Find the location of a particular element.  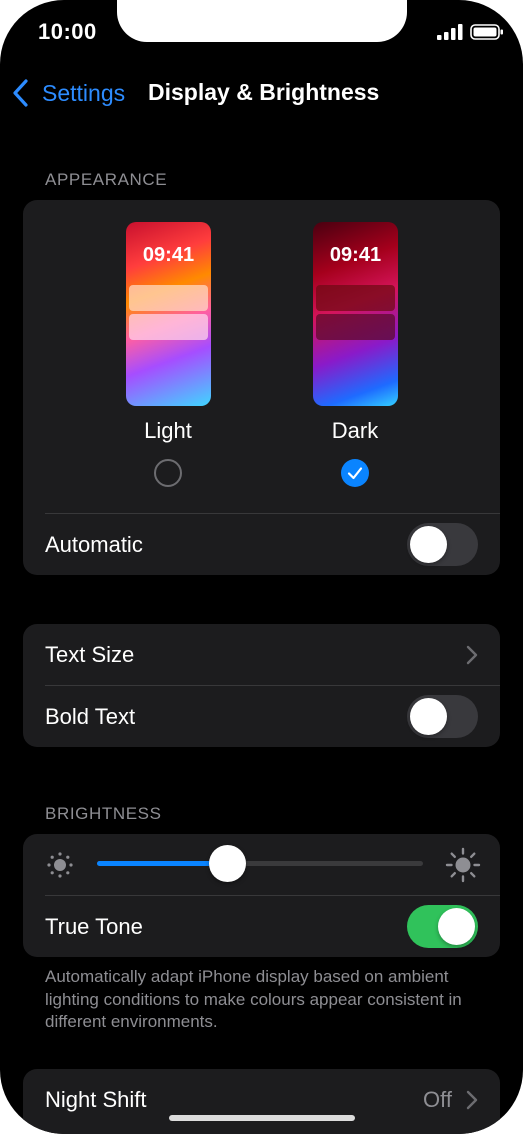

dark-preview: 09:41 is located at coordinates (355, 314).